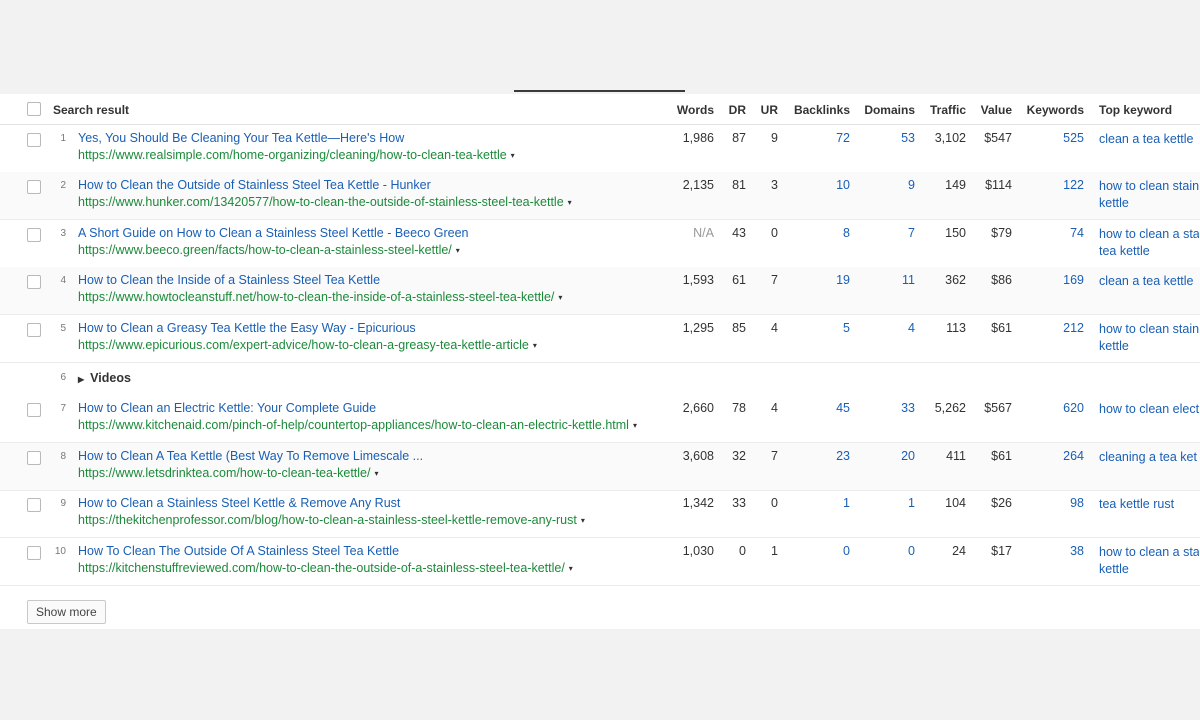 The width and height of the screenshot is (1200, 720). Describe the element at coordinates (892, 185) in the screenshot. I see `domains-link: 9` at that location.